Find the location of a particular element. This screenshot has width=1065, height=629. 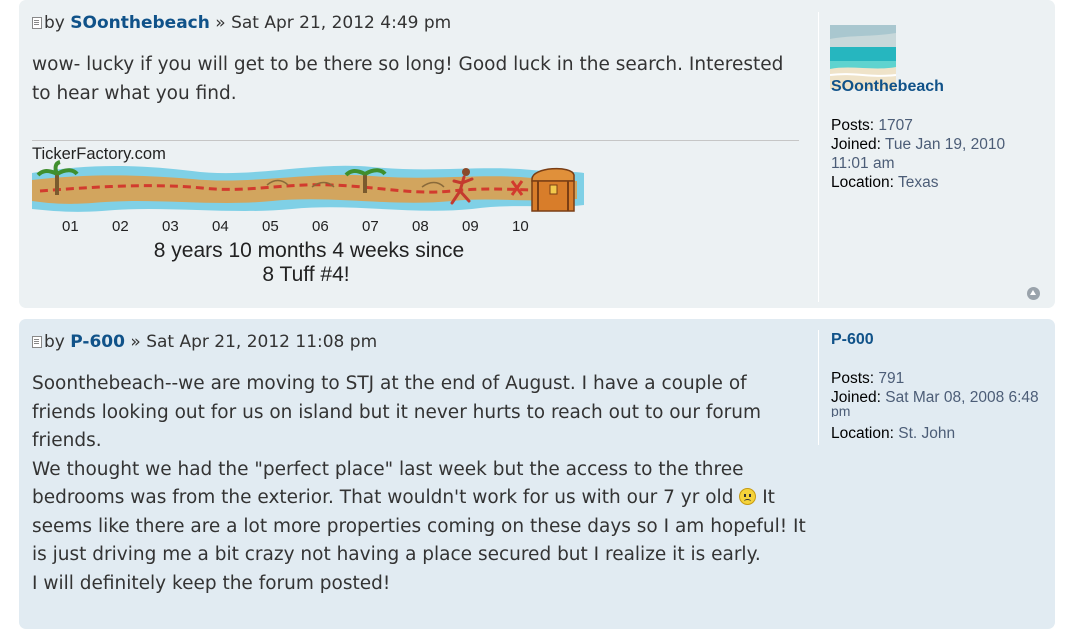

ticker-countdown: 8 years 10 months 4 weeks since is located at coordinates (309, 250).